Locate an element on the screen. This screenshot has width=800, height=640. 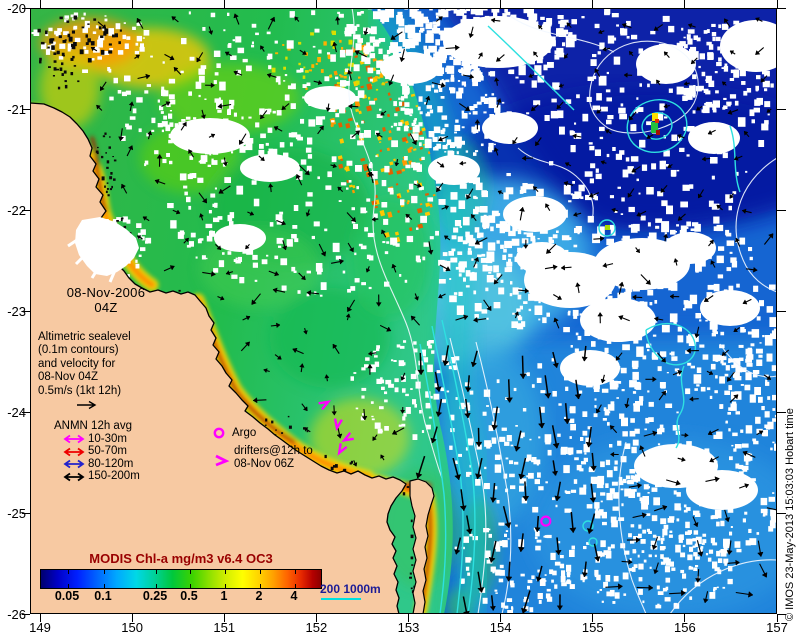
depth-range-label: 80-120m is located at coordinates (111, 463).